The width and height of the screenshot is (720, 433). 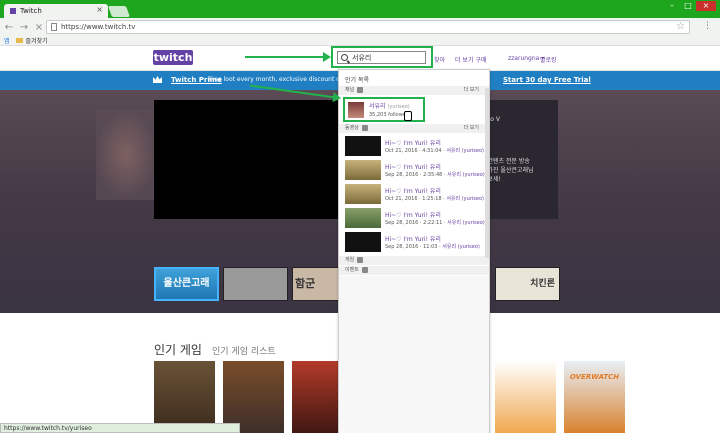 What do you see at coordinates (13, 11) in the screenshot?
I see `twitch-favicon-icon` at bounding box center [13, 11].